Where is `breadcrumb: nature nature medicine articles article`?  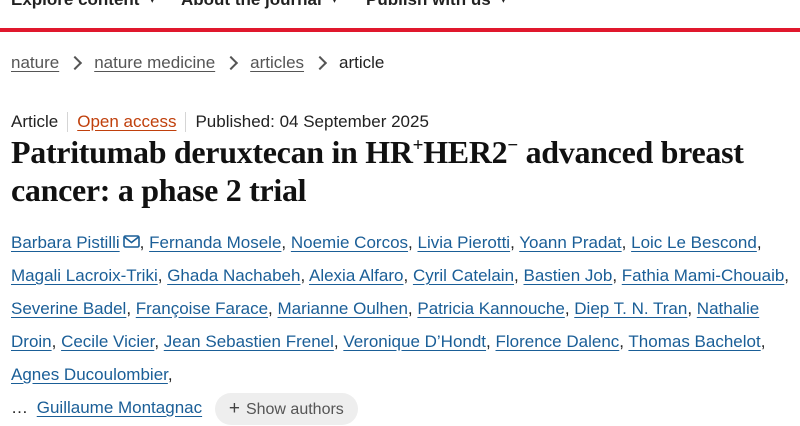
breadcrumb: nature nature medicine articles article is located at coordinates (197, 63).